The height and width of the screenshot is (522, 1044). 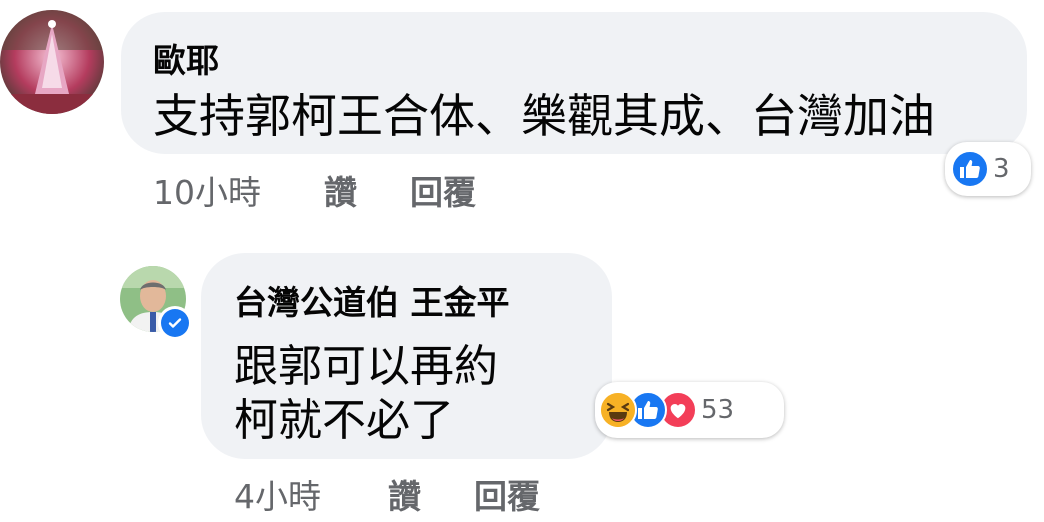 I want to click on comment-author: 台灣公道伯 王金平, so click(x=372, y=300).